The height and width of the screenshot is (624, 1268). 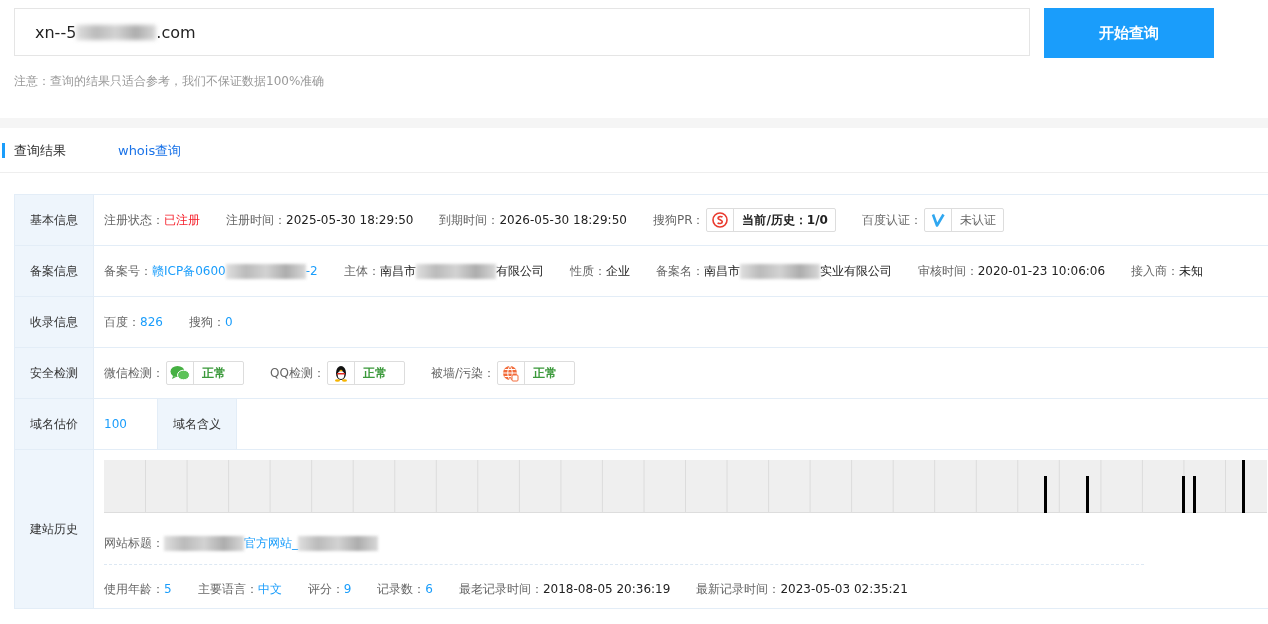 What do you see at coordinates (144, 150) in the screenshot?
I see `tab: whois查询` at bounding box center [144, 150].